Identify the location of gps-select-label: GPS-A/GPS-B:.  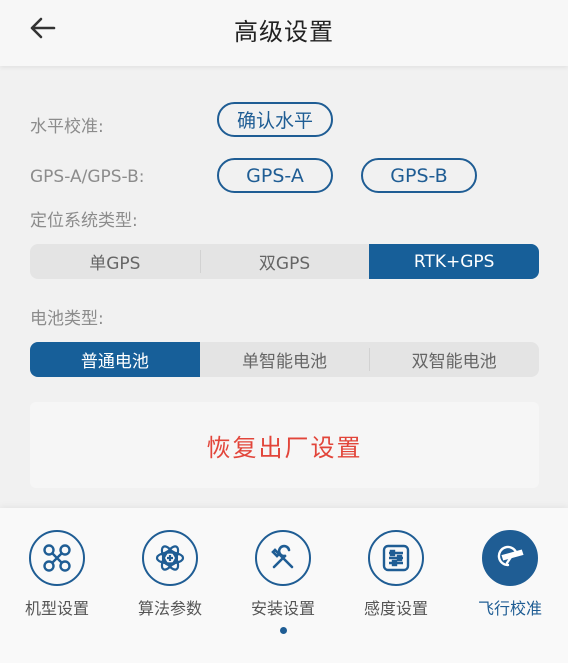
(87, 177).